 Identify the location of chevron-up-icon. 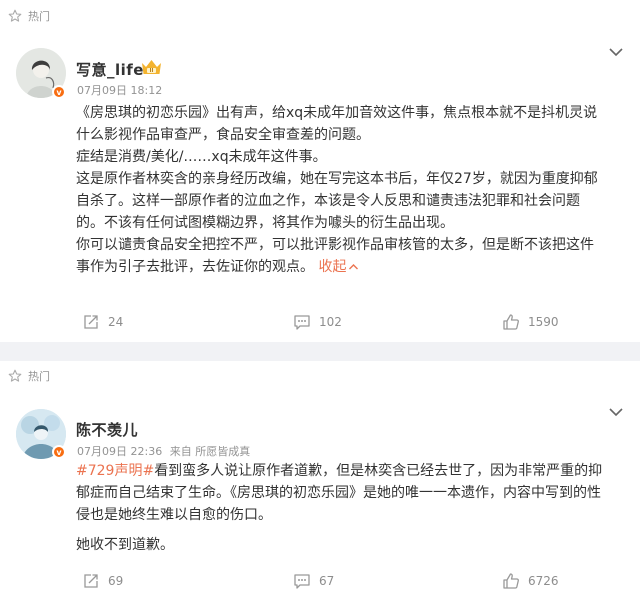
(354, 267).